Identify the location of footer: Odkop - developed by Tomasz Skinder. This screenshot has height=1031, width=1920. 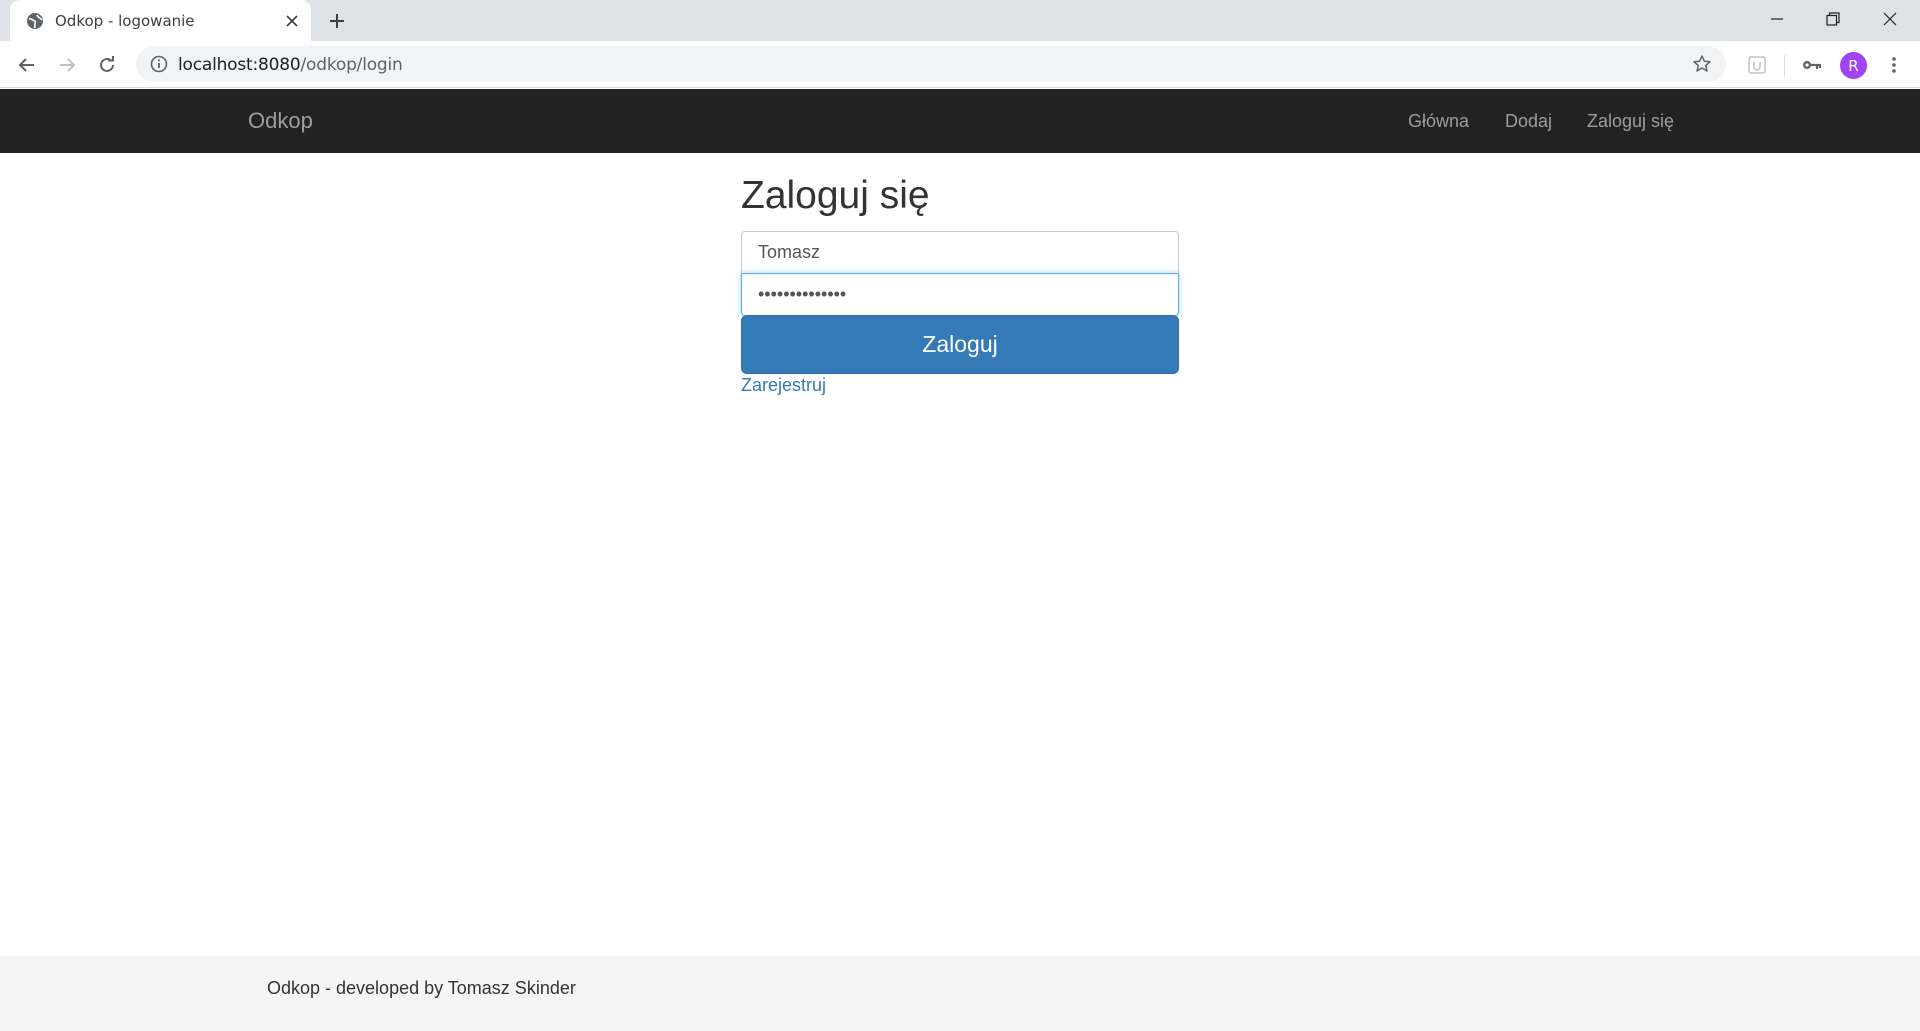
(960, 993).